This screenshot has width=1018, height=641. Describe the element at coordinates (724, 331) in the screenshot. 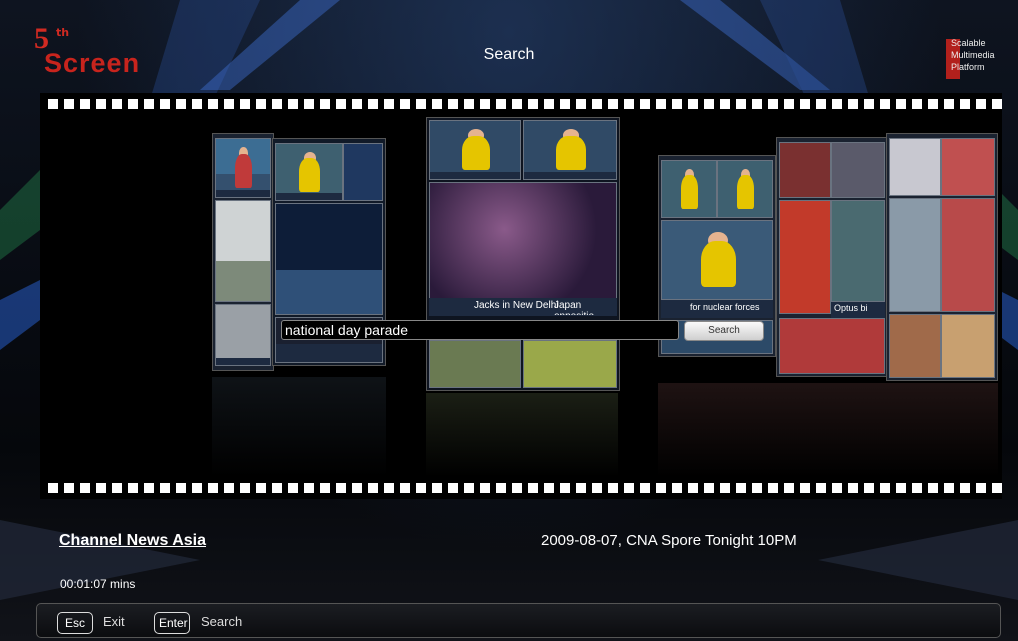

I see `search-button: Search` at that location.